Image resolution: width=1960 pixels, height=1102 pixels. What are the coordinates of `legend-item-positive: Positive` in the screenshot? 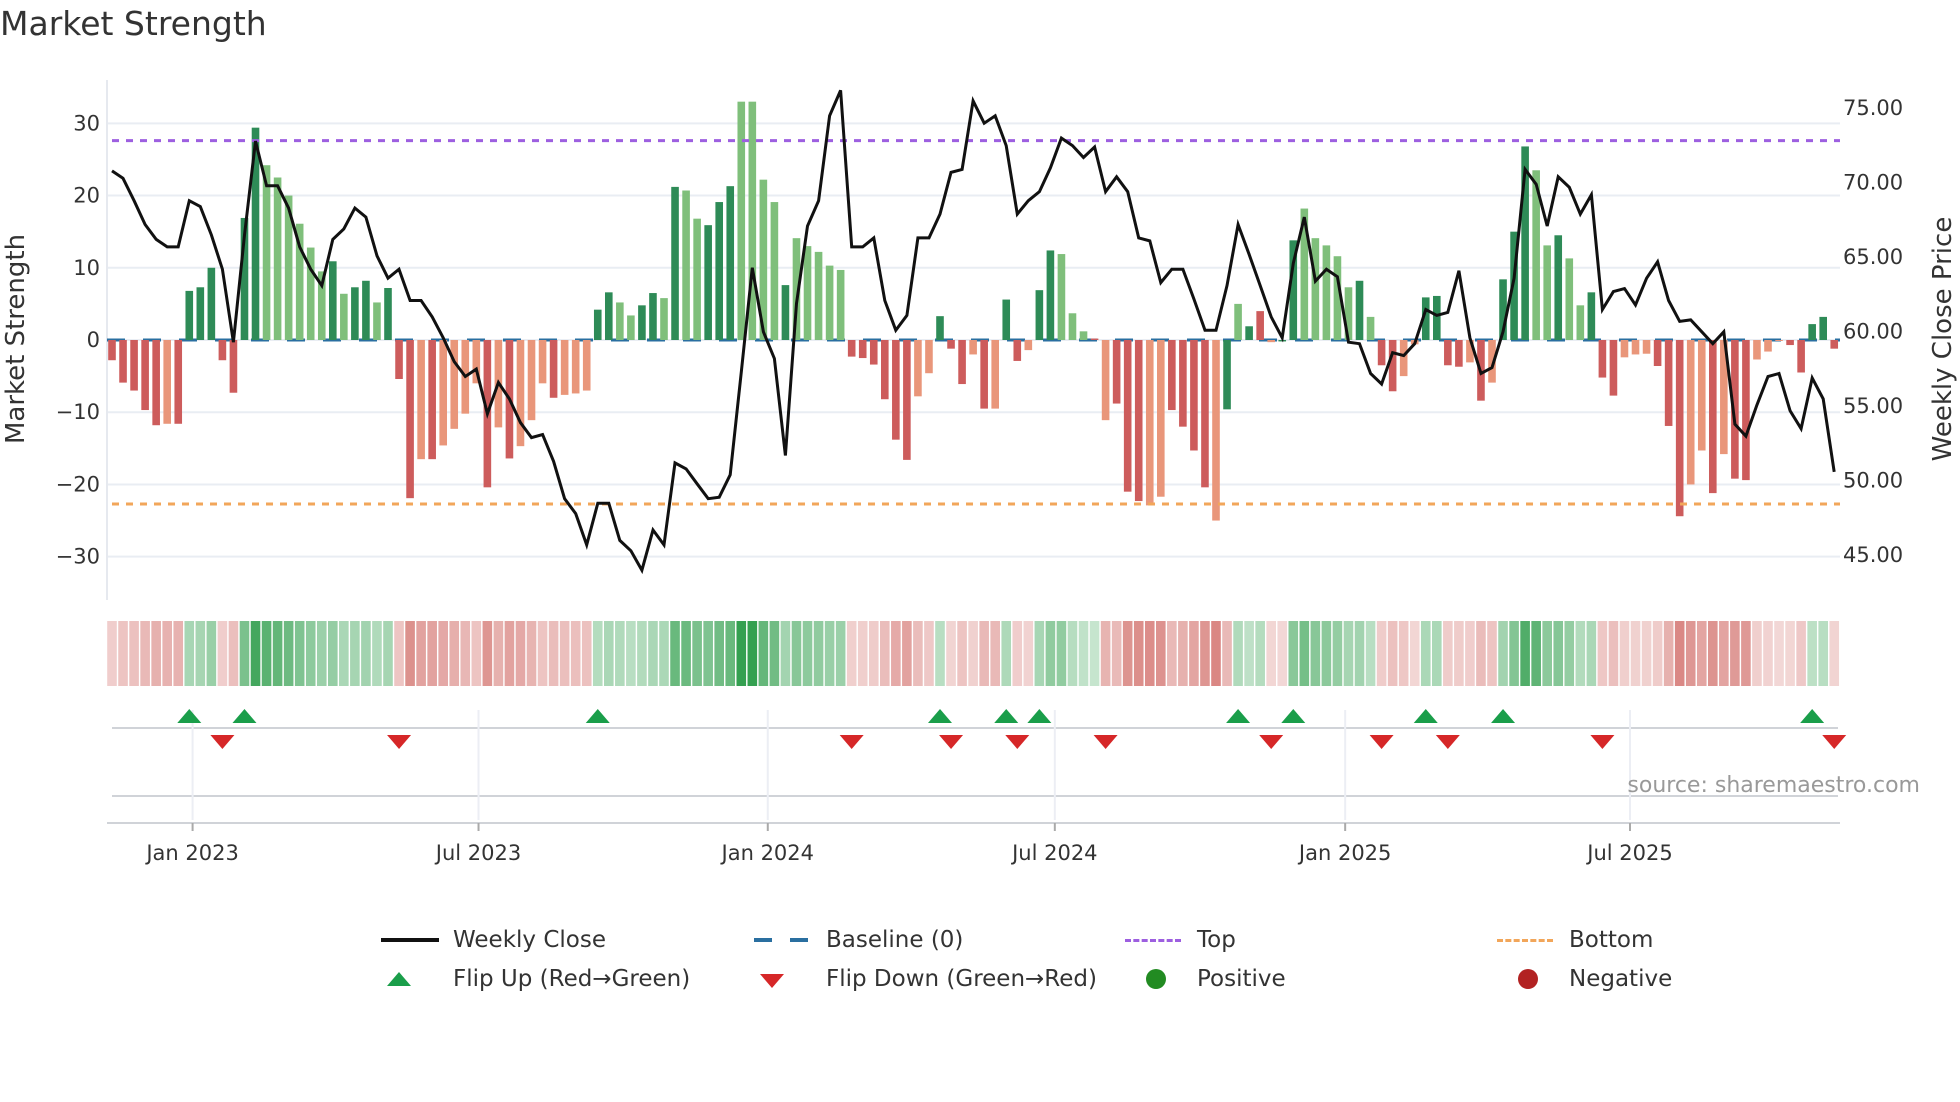 It's located at (1205, 979).